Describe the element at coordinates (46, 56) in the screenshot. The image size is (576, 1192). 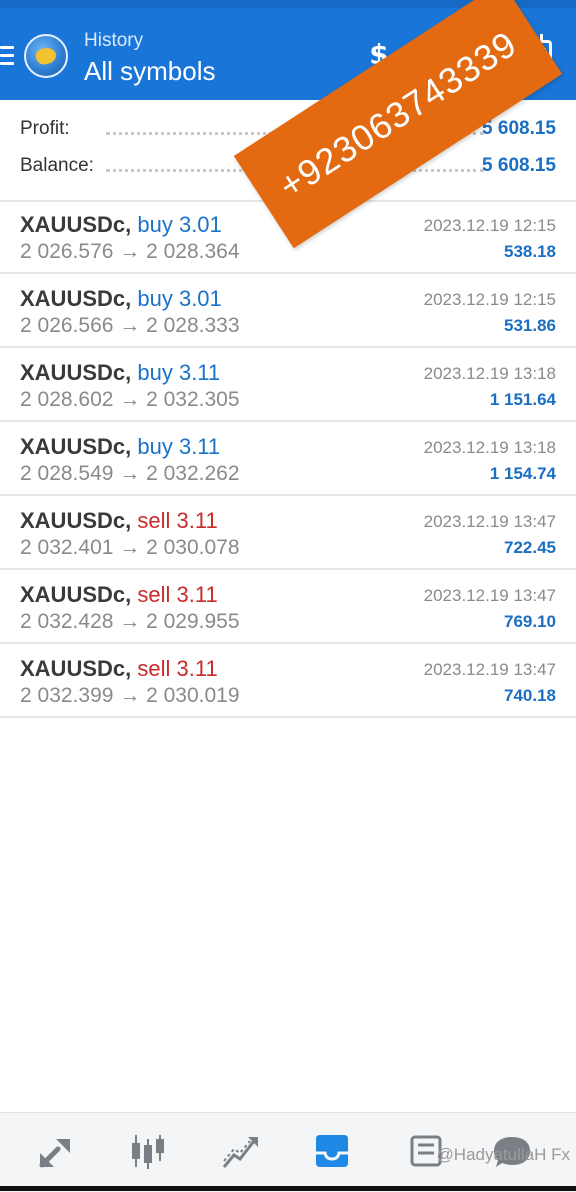
I see `app-logo` at that location.